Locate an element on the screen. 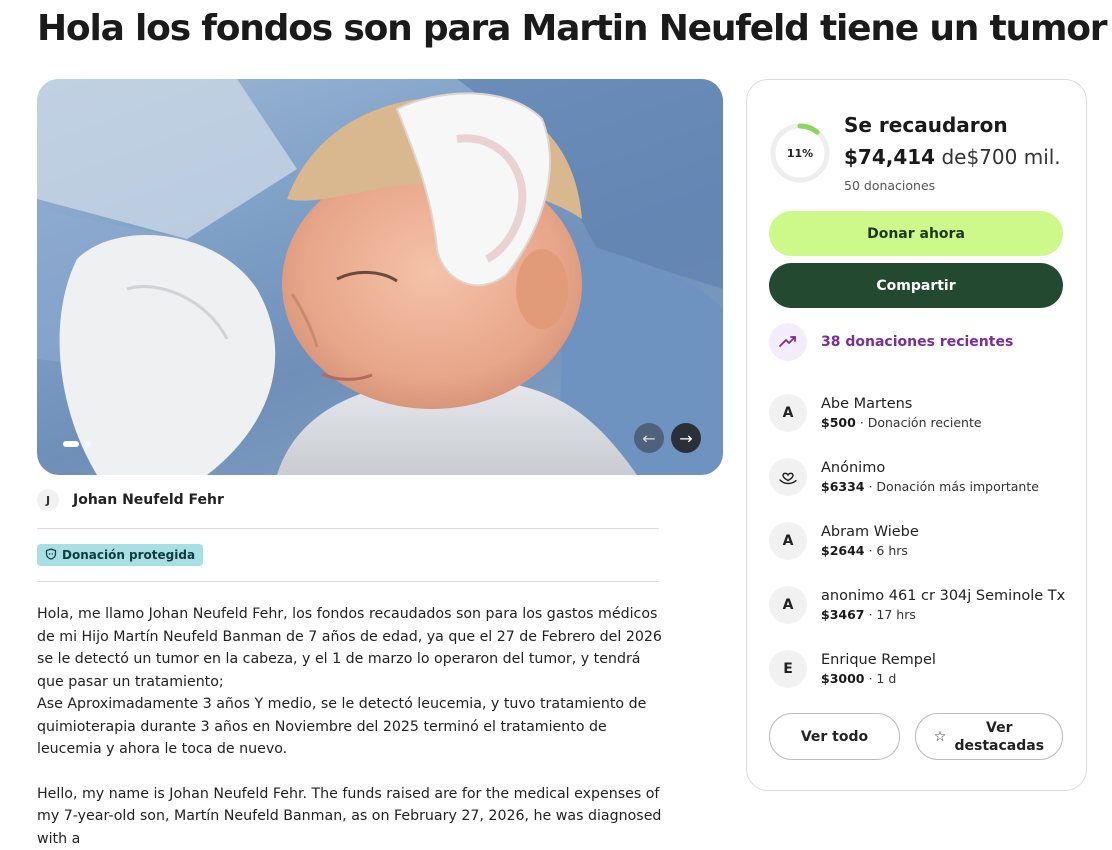 The height and width of the screenshot is (850, 1112). amount-raised: $74,414 is located at coordinates (889, 157).